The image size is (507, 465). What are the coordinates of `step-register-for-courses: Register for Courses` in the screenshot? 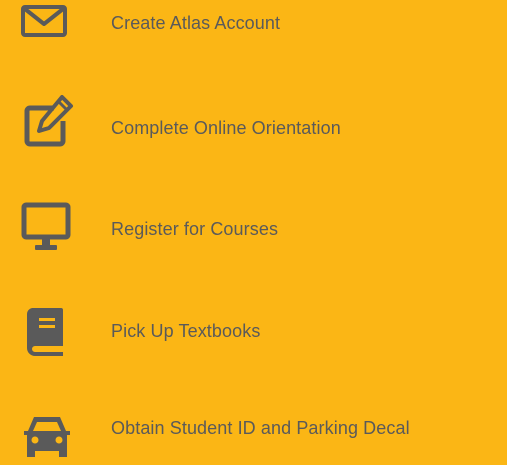 It's located at (253, 230).